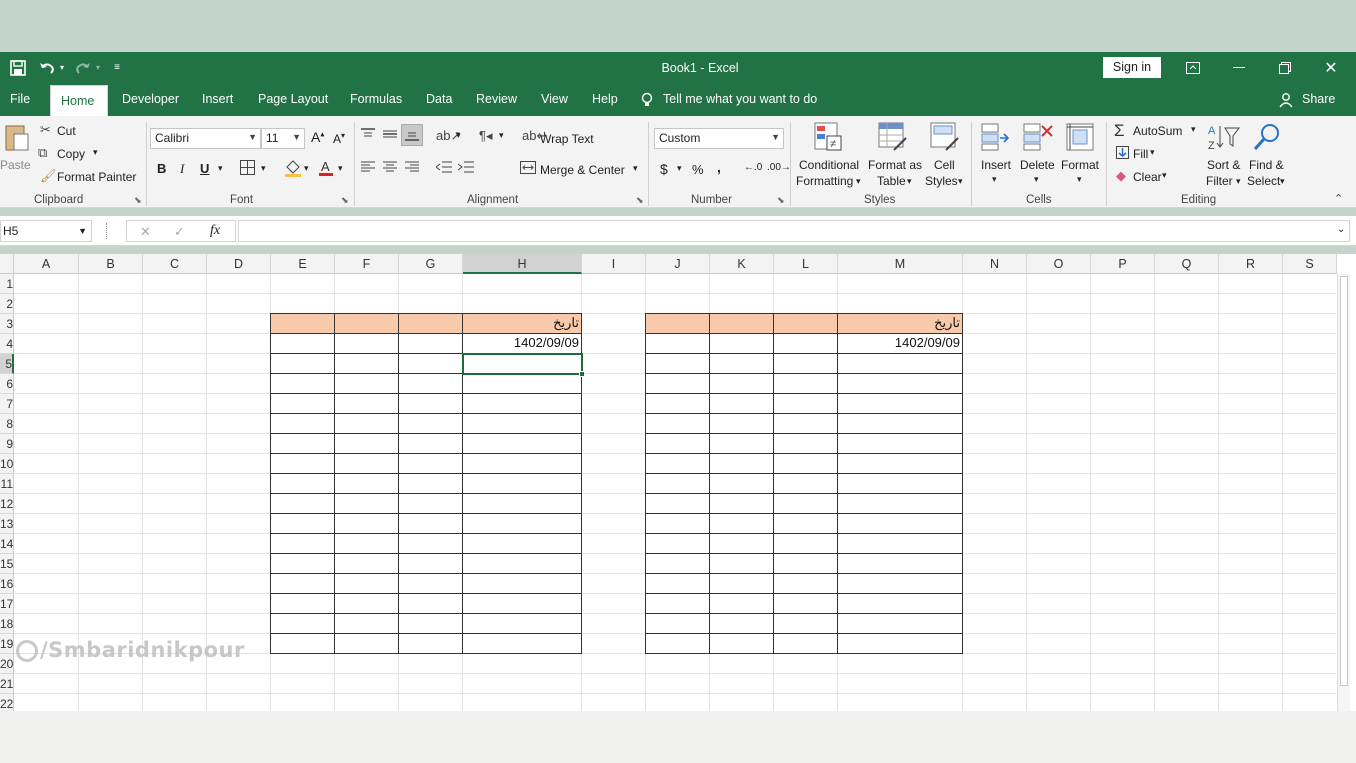 The height and width of the screenshot is (763, 1356). What do you see at coordinates (1123, 264) in the screenshot?
I see `column-header-p: P` at bounding box center [1123, 264].